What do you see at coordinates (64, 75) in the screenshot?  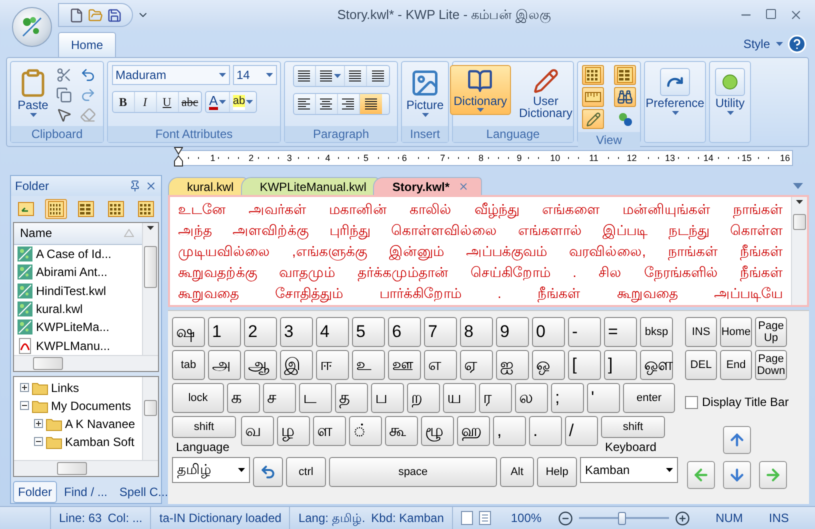 I see `cut-icon` at bounding box center [64, 75].